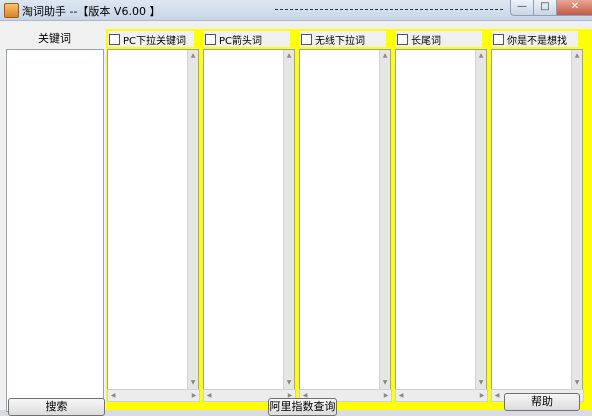 This screenshot has width=592, height=416. I want to click on column-header-did-you-mean: 你是不是想找, so click(535, 39).